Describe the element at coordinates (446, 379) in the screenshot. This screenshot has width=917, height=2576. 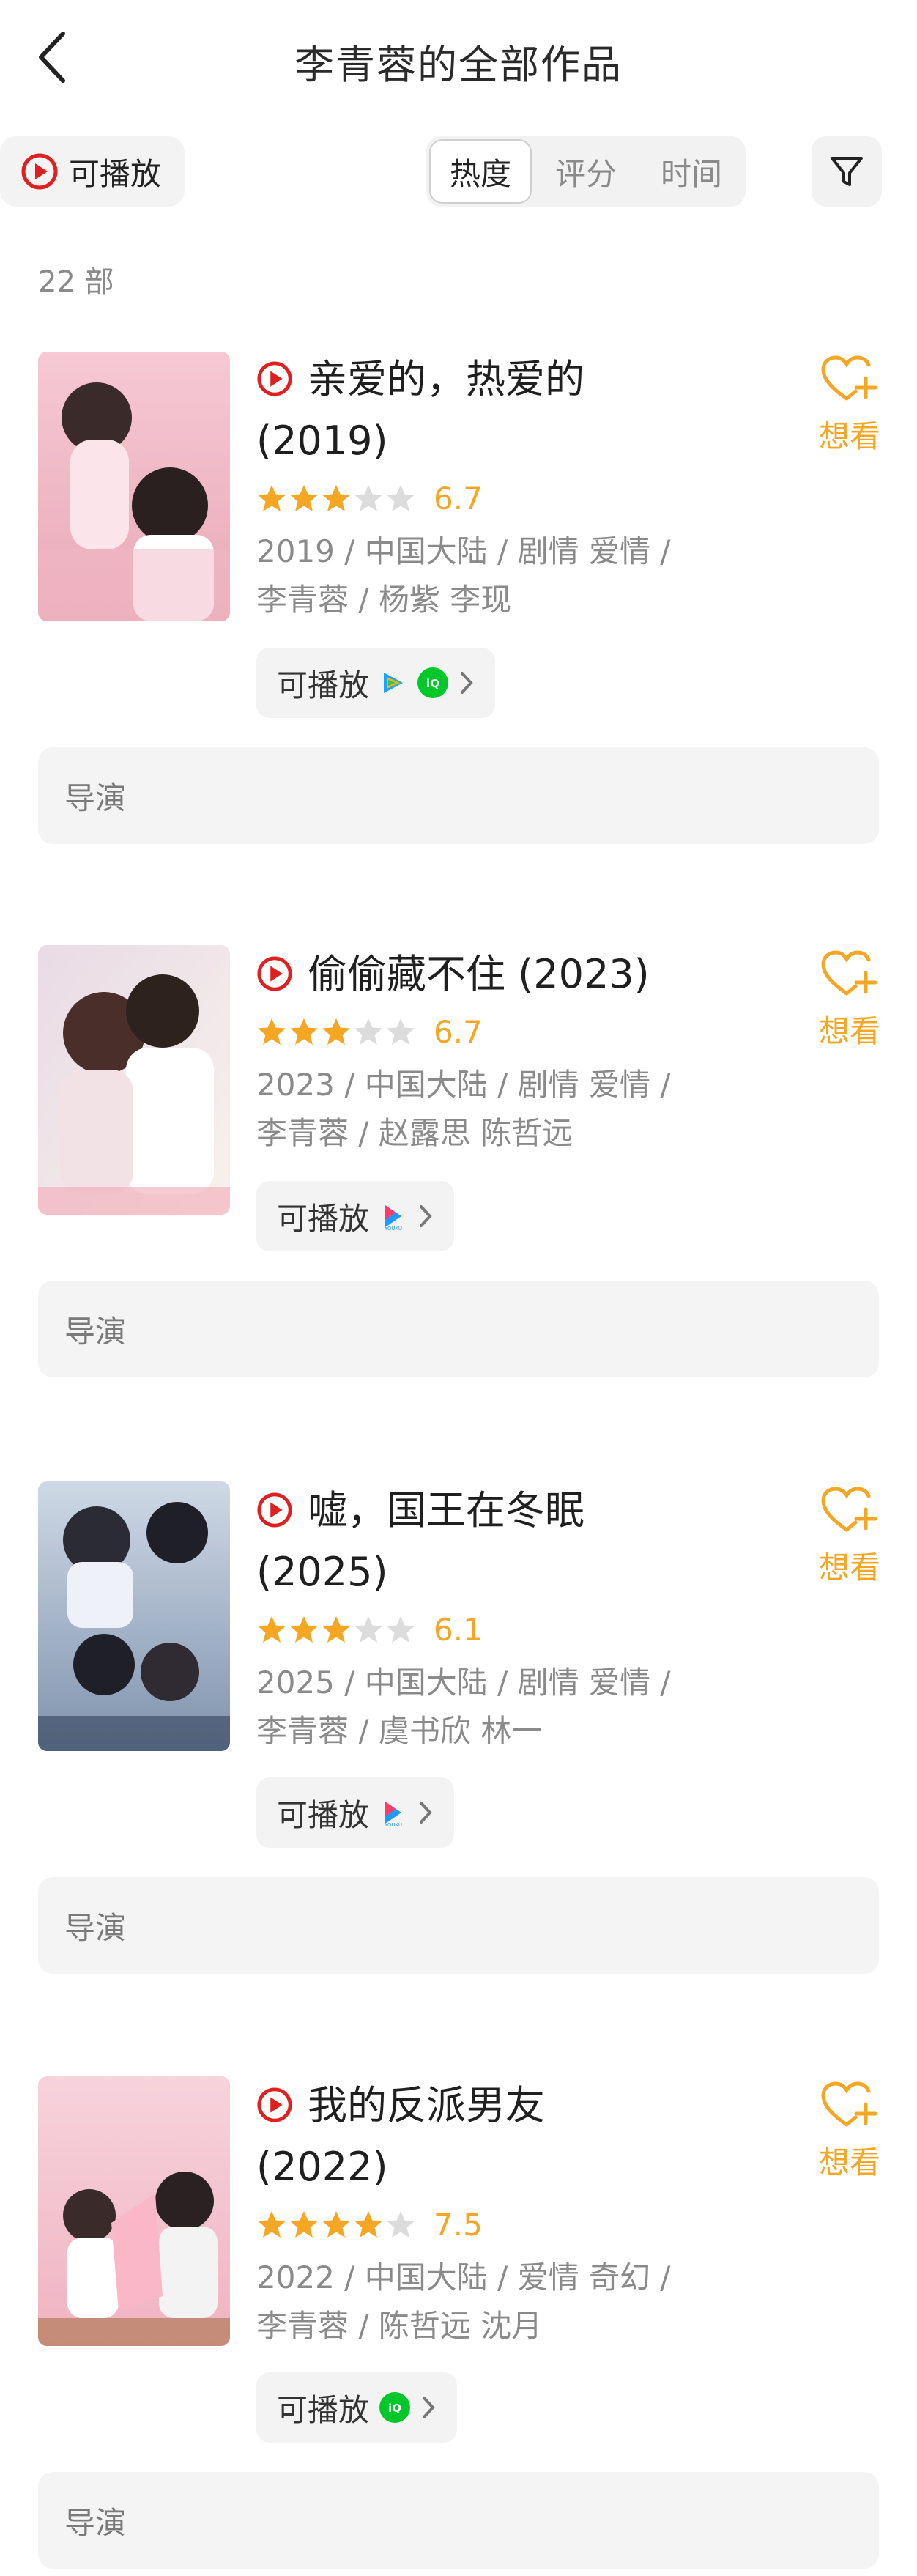
I see `work-title-text: 亲爱的，热爱的` at that location.